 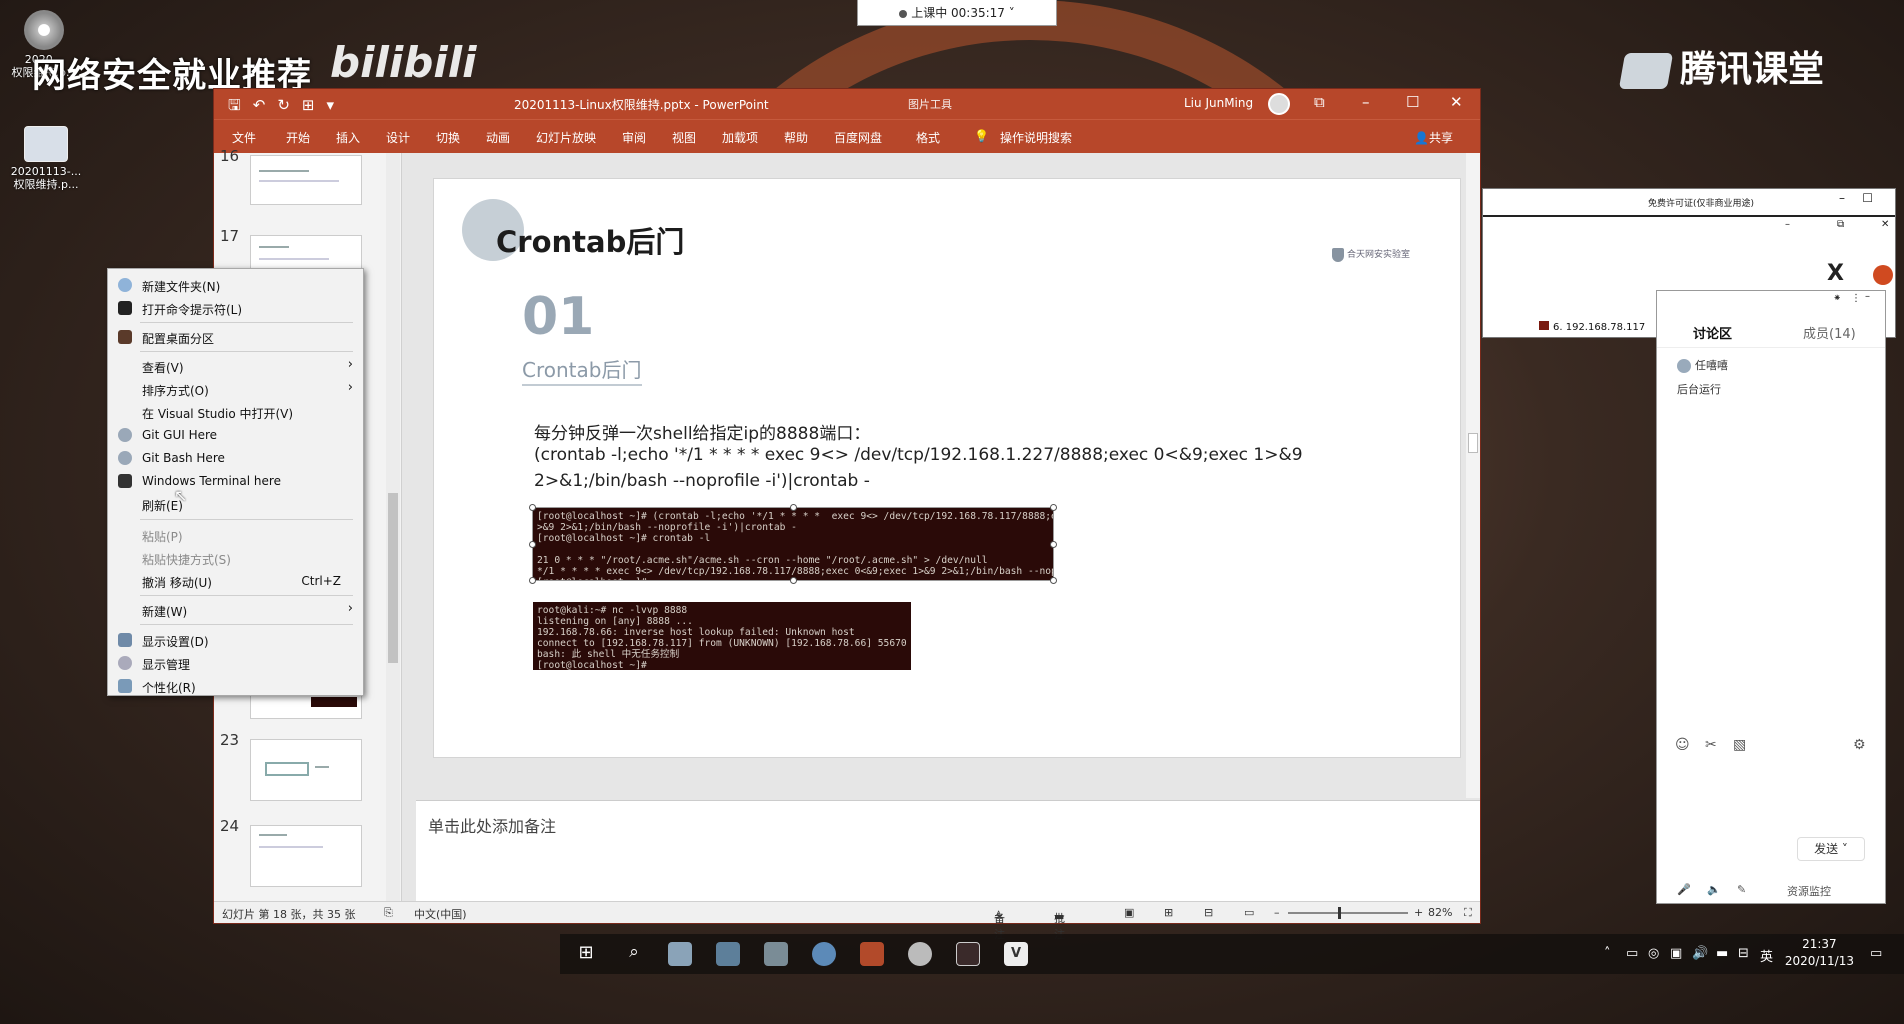 I want to click on user-name: Liu JunMing, so click(x=1218, y=103).